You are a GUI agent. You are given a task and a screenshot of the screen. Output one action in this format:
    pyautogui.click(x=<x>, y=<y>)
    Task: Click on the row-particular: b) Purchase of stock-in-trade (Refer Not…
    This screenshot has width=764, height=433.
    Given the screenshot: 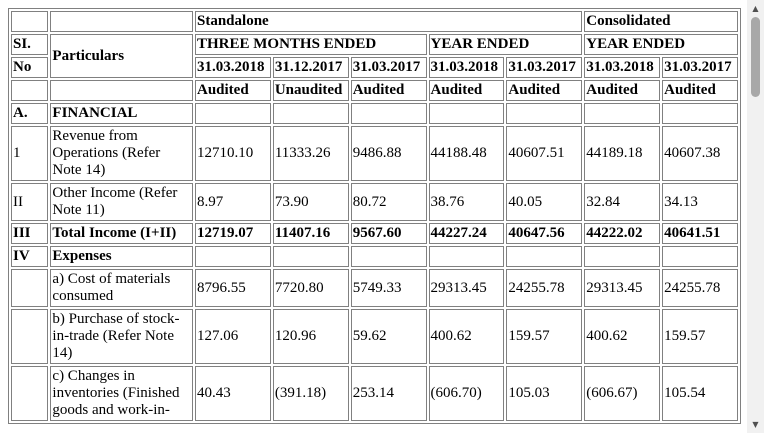 What is the action you would take?
    pyautogui.click(x=121, y=336)
    